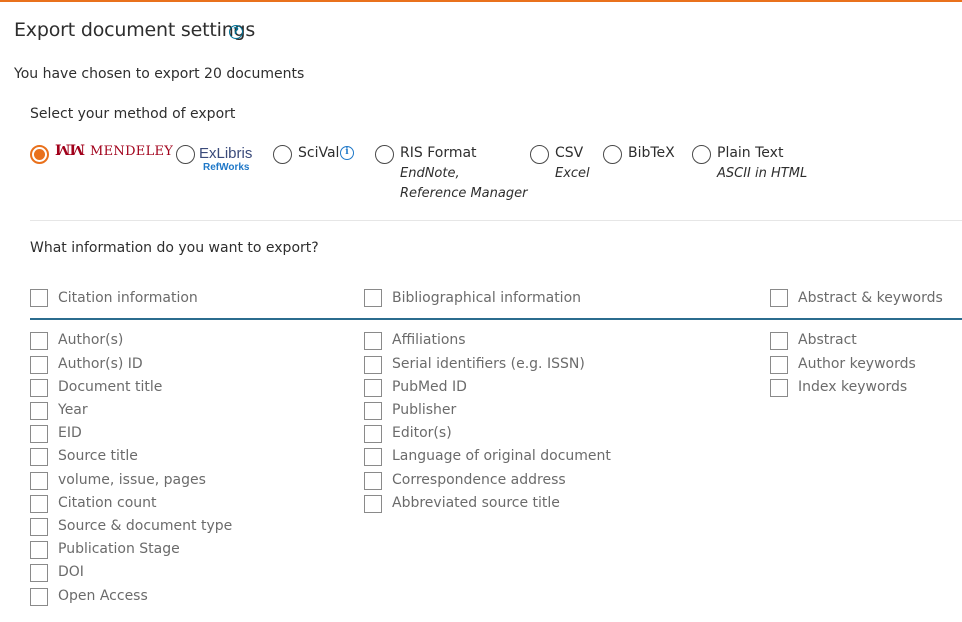 Image resolution: width=962 pixels, height=622 pixels. What do you see at coordinates (373, 298) in the screenshot?
I see `checkbox-bibliographical-information` at bounding box center [373, 298].